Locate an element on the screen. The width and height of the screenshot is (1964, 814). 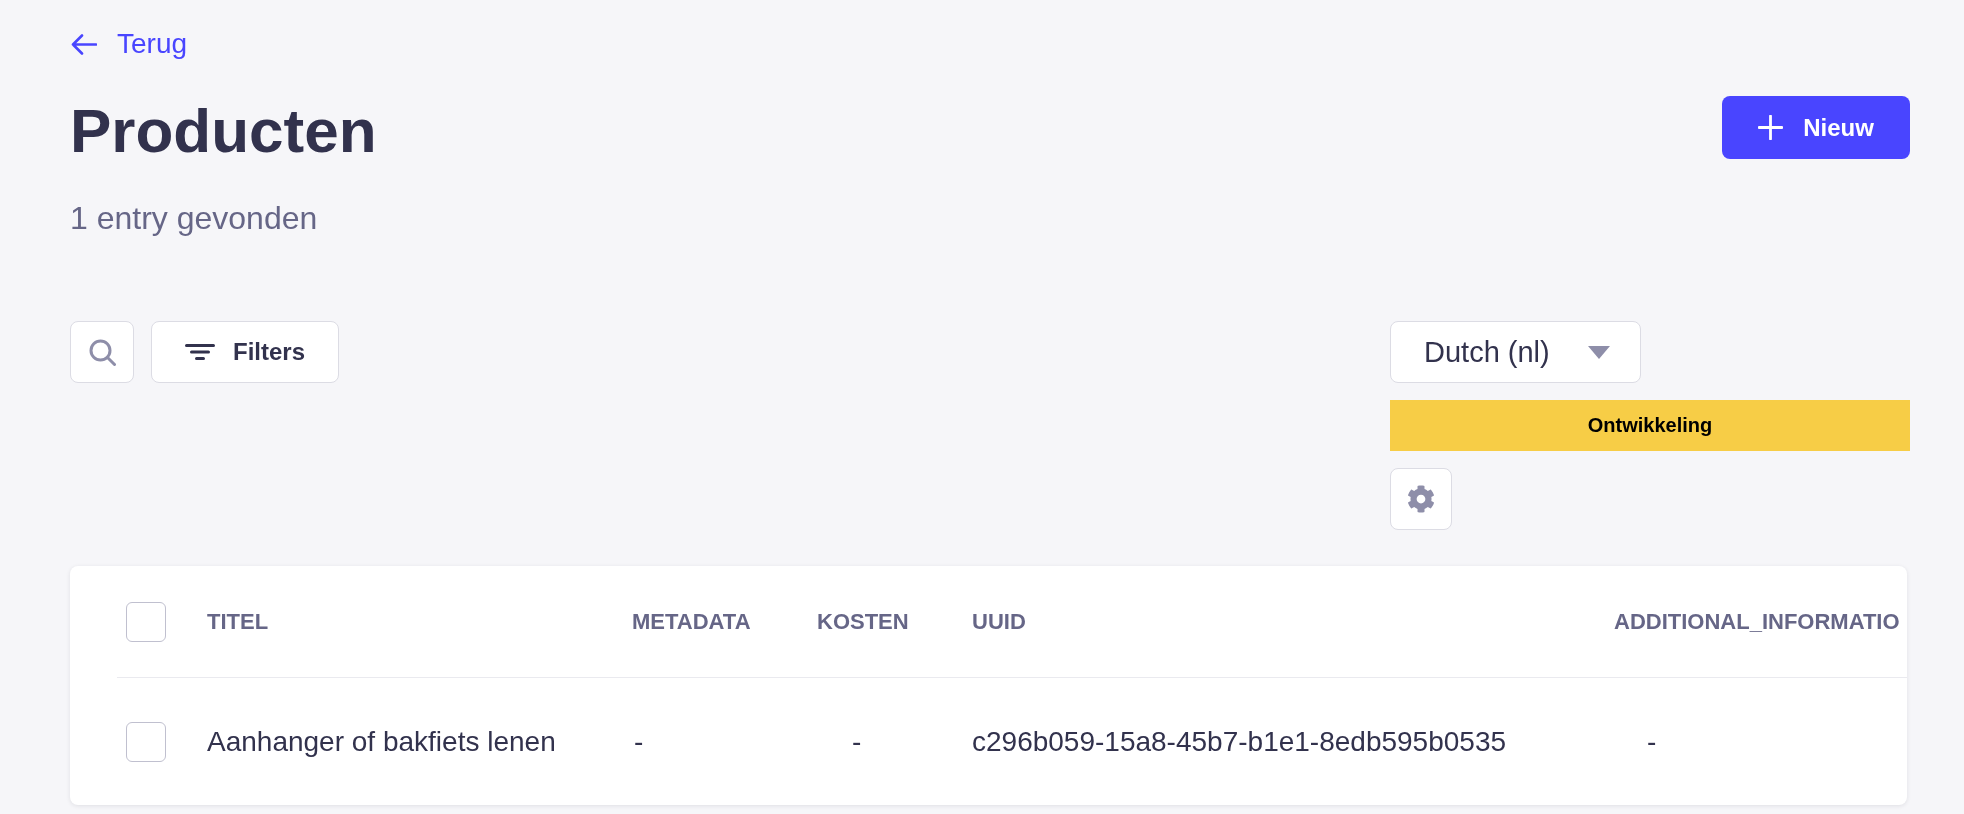
page-title: Producten is located at coordinates (223, 131).